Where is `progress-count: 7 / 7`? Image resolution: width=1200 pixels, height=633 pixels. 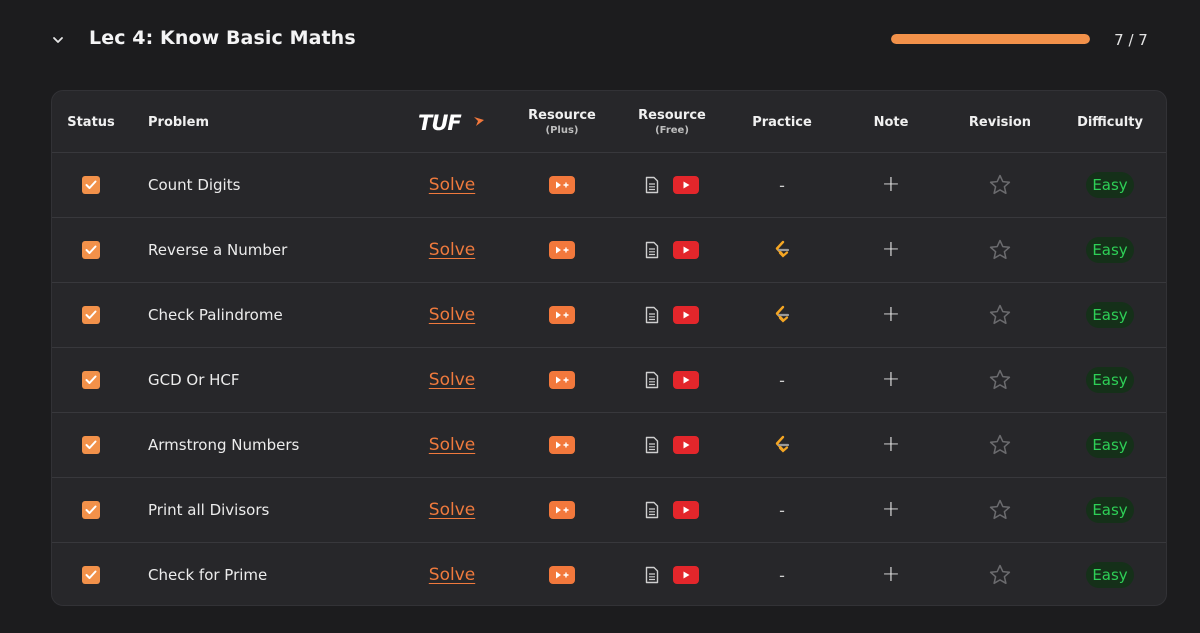
progress-count: 7 / 7 is located at coordinates (1131, 40).